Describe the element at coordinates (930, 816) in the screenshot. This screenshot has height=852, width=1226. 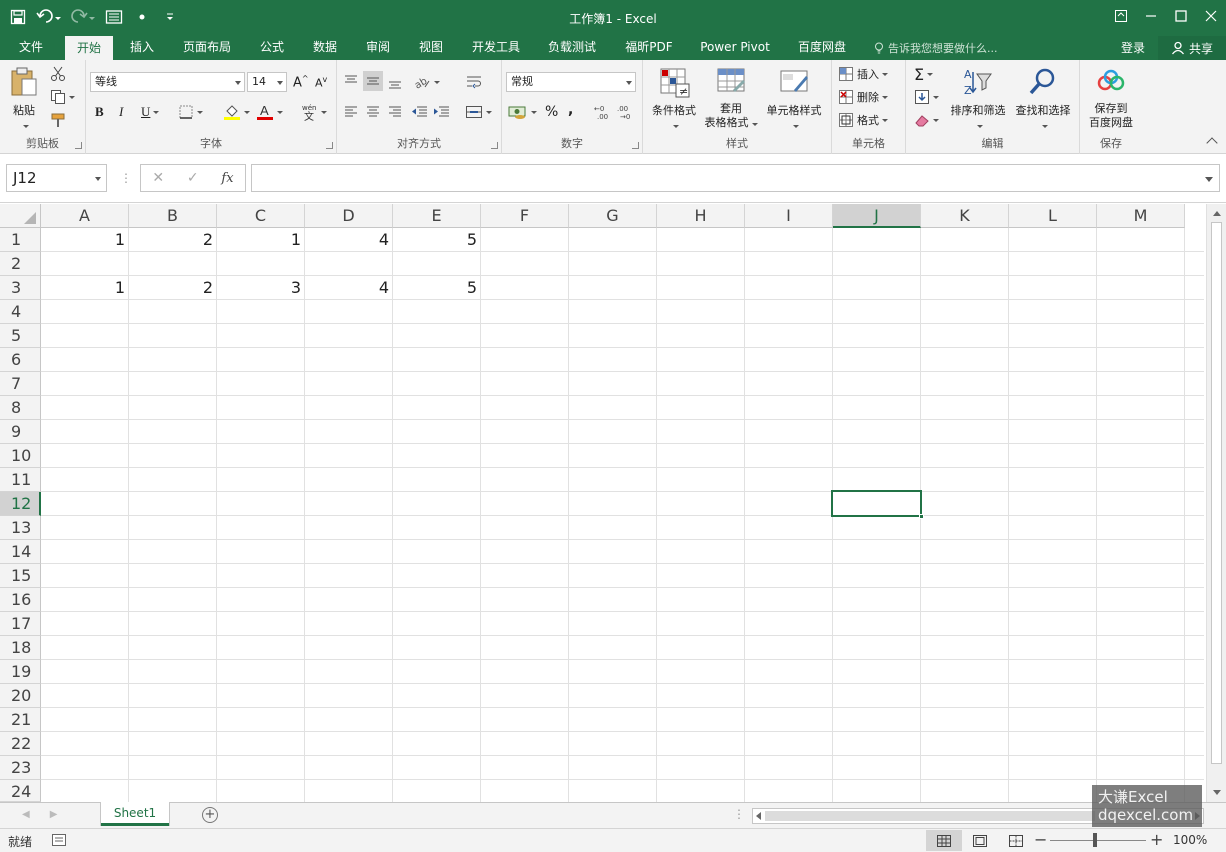
I see `horizontal-scroll-thumb` at that location.